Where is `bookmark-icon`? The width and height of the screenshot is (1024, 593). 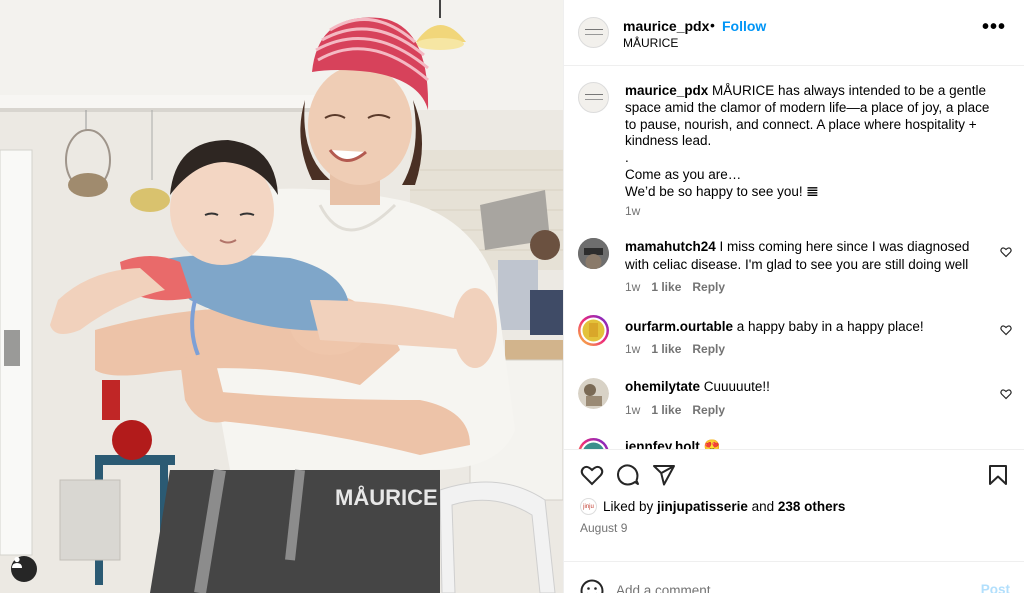
bookmark-icon is located at coordinates (998, 475).